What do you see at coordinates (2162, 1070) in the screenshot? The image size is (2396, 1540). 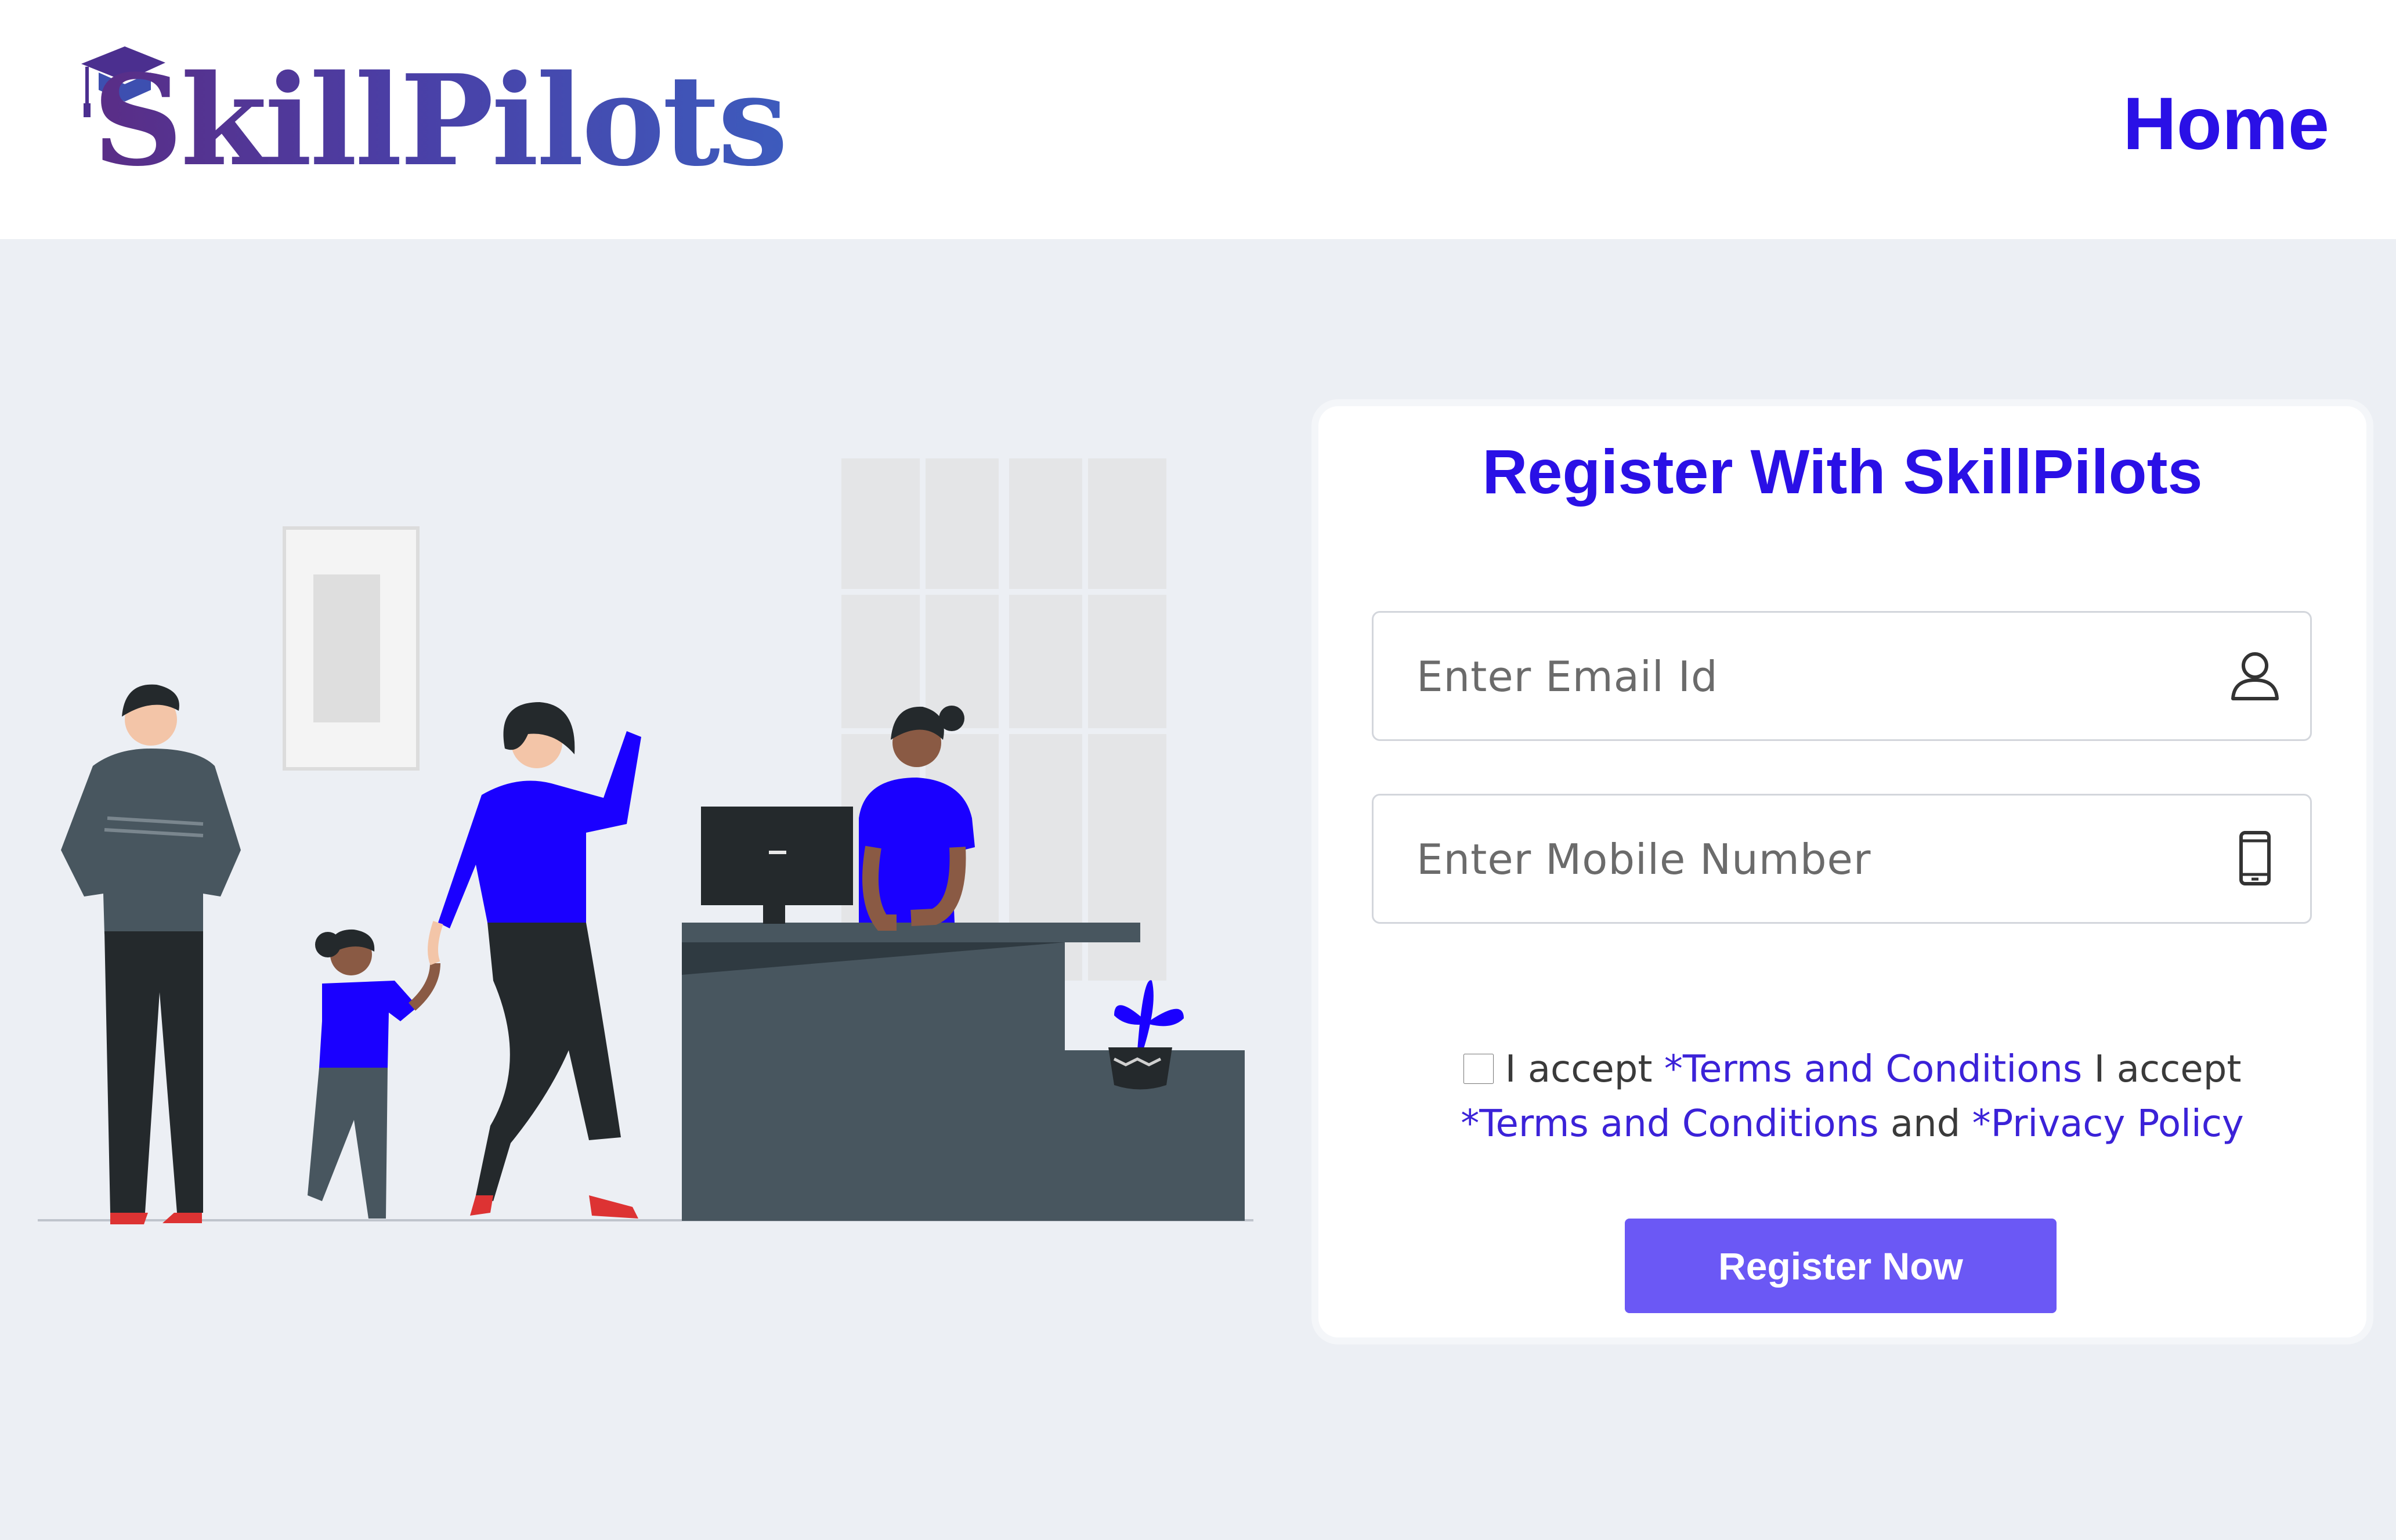 I see `terms-prefix-2: I accept` at bounding box center [2162, 1070].